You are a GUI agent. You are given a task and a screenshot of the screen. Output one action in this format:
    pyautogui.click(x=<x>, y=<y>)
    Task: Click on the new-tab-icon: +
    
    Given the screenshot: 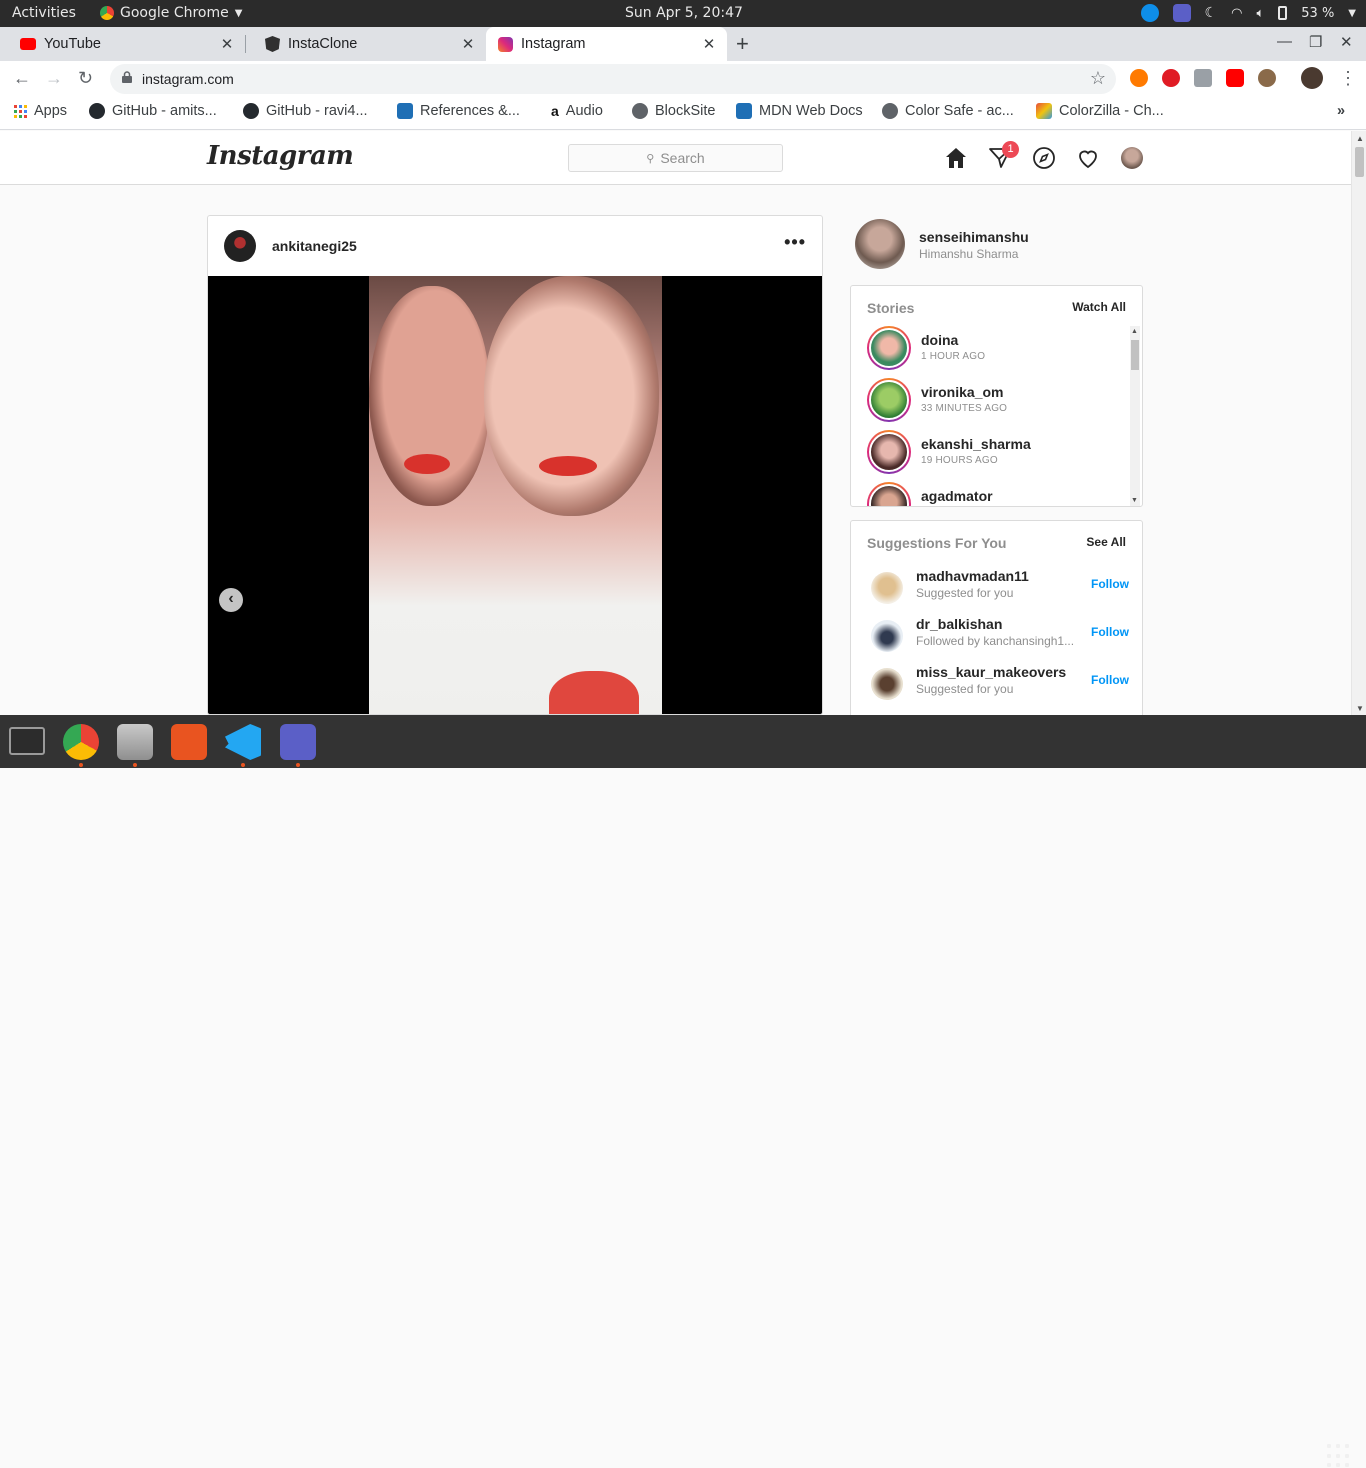 What is the action you would take?
    pyautogui.click(x=742, y=44)
    